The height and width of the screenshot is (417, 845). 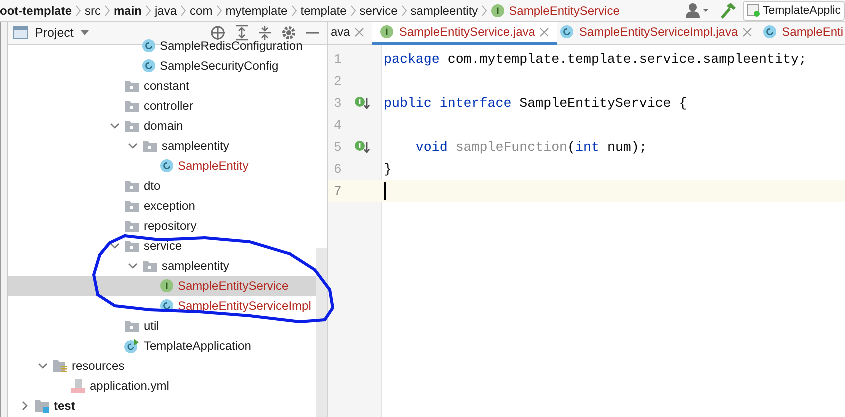 I want to click on editor-tab: SampleEnti, so click(x=802, y=33).